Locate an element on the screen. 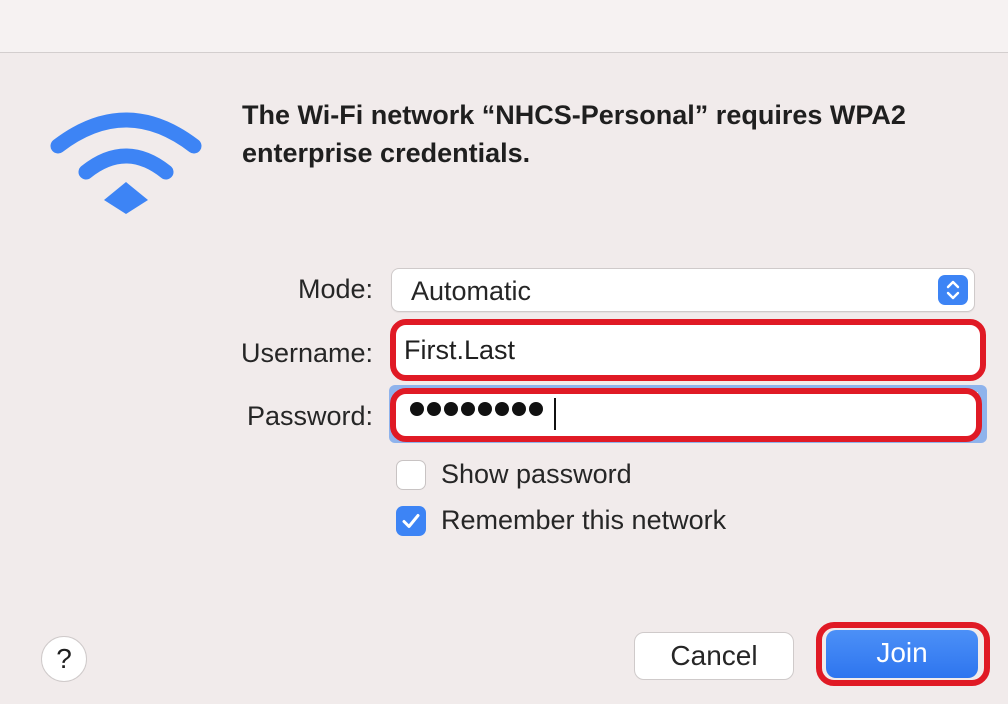 The width and height of the screenshot is (1008, 704). wifi-icon is located at coordinates (126, 163).